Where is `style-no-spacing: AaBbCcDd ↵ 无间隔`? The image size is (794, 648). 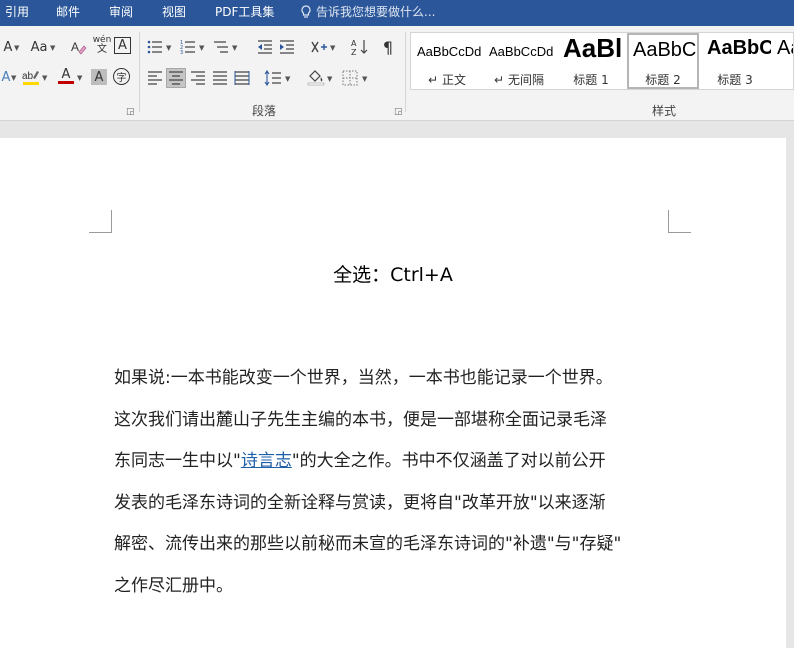 style-no-spacing: AaBbCcDd ↵ 无间隔 is located at coordinates (519, 61).